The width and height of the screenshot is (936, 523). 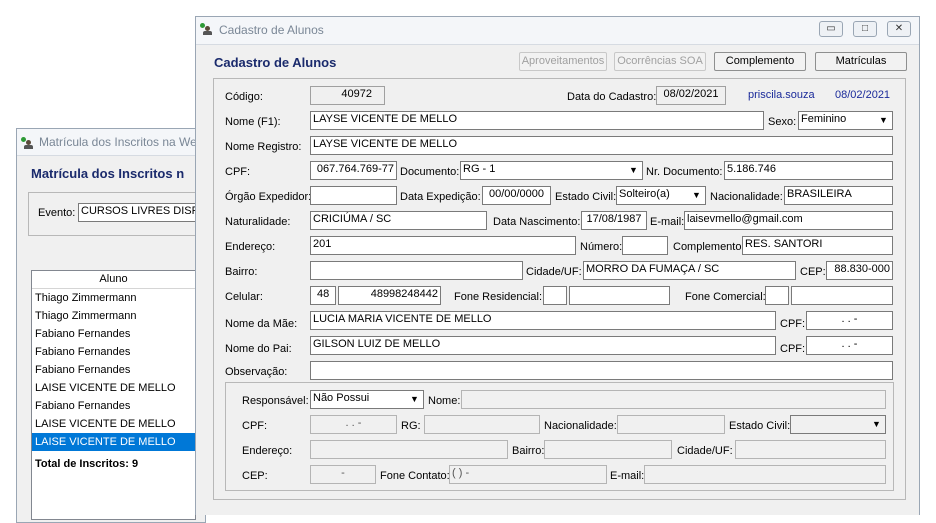 What do you see at coordinates (899, 29) in the screenshot?
I see `close-button: ✕` at bounding box center [899, 29].